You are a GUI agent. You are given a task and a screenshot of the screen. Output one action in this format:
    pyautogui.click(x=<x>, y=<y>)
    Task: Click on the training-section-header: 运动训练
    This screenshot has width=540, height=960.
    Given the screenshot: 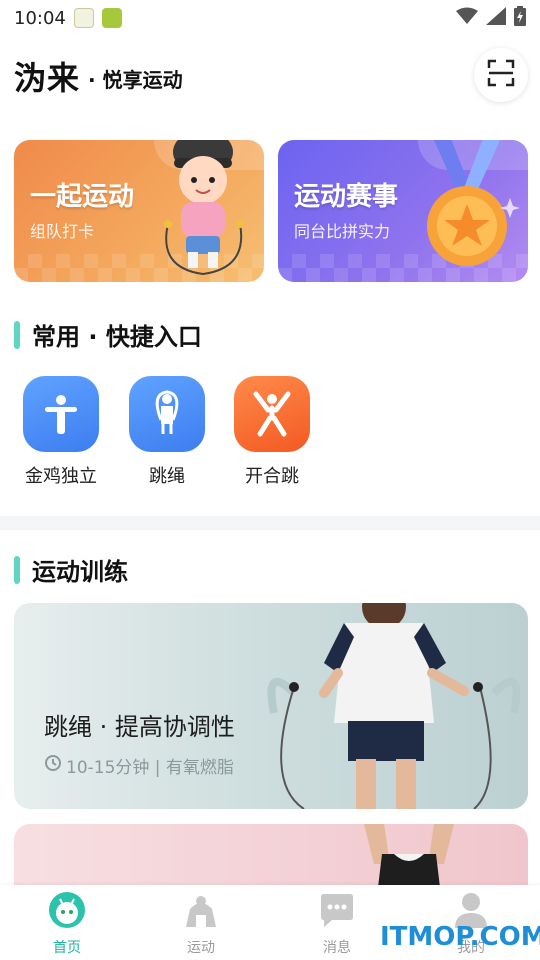 What is the action you would take?
    pyautogui.click(x=71, y=569)
    